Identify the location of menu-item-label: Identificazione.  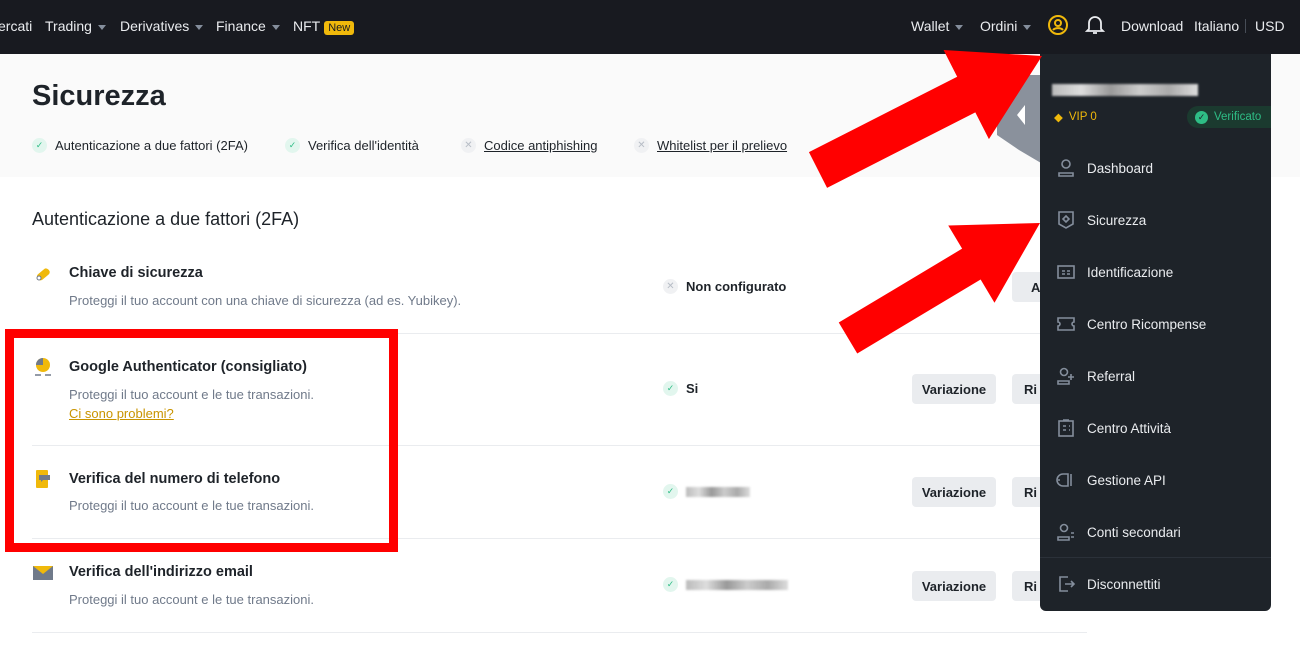
(1130, 272).